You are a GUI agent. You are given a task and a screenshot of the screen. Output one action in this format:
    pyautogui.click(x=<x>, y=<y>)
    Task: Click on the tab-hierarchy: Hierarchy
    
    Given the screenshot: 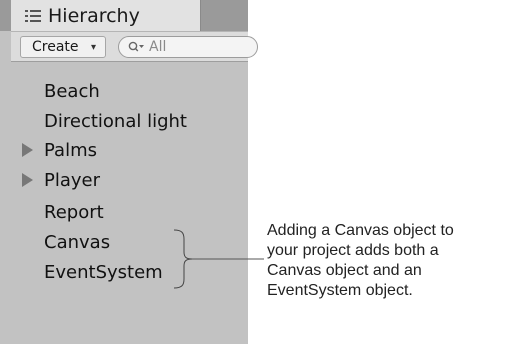 What is the action you would take?
    pyautogui.click(x=106, y=15)
    